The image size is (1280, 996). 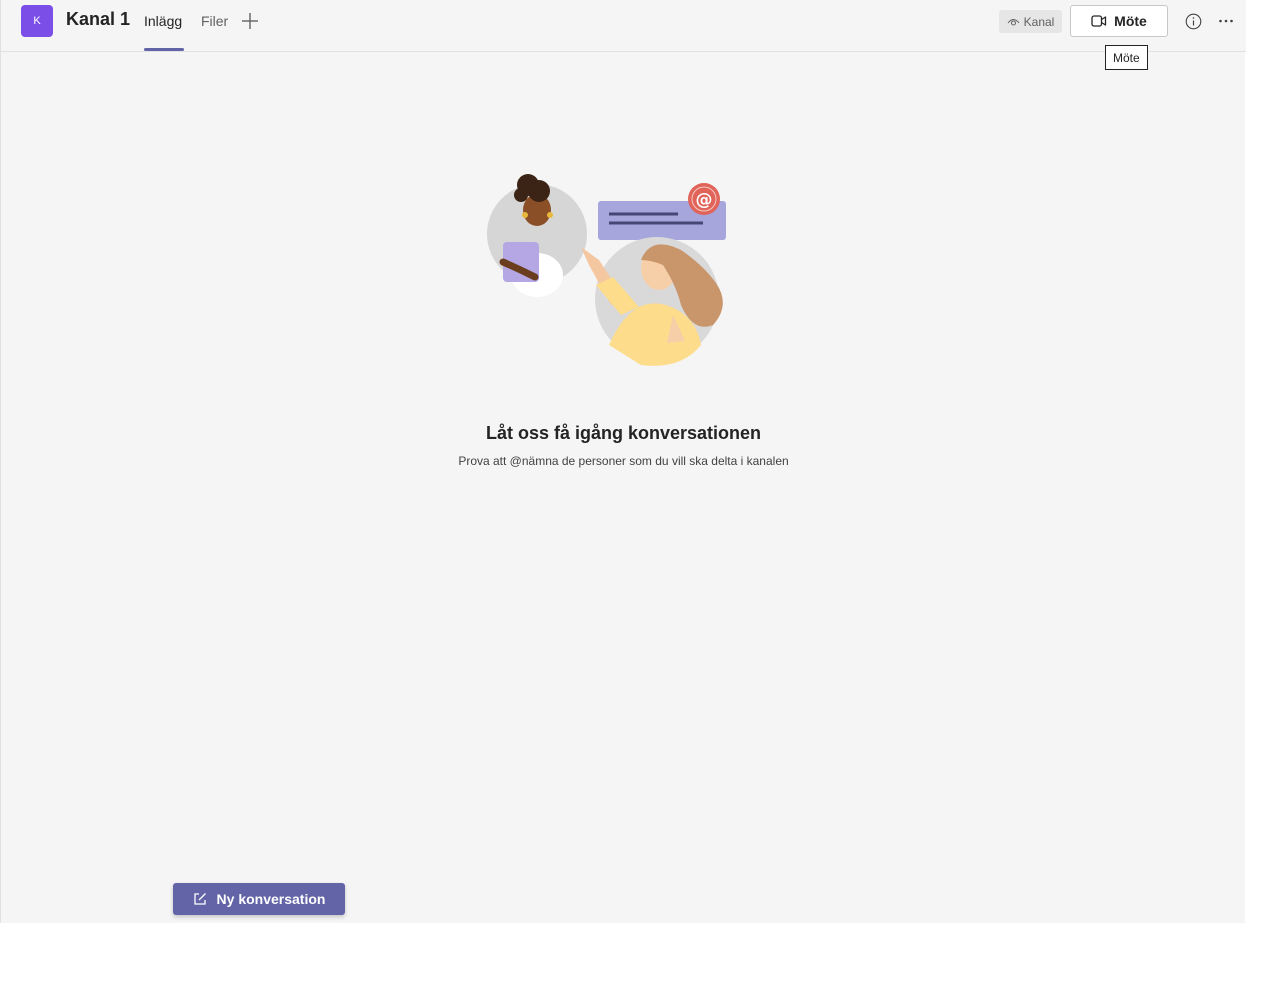 I want to click on empty-state-title: Låt oss få igång konversationen, so click(x=623, y=433).